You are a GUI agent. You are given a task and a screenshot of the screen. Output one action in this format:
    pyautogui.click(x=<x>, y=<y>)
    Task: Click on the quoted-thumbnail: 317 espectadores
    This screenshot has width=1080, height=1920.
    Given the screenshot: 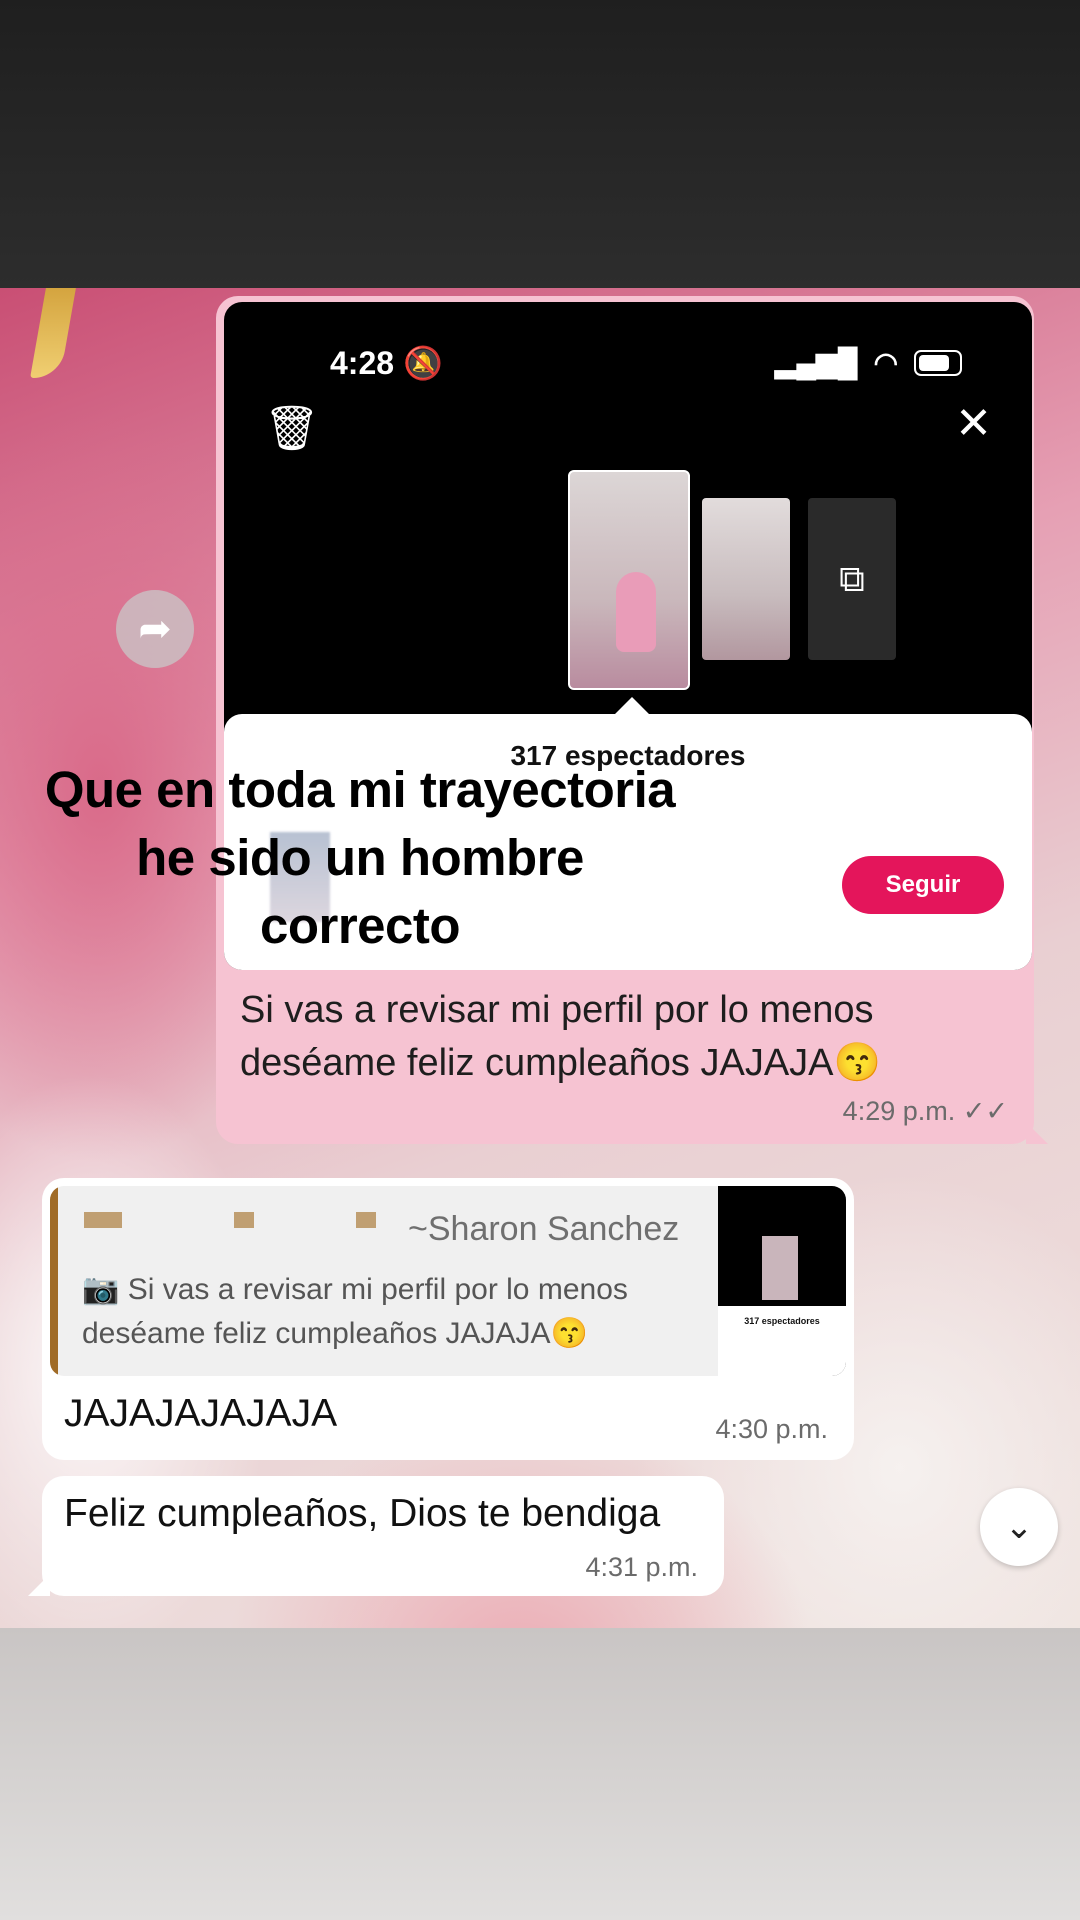 What is the action you would take?
    pyautogui.click(x=782, y=1281)
    